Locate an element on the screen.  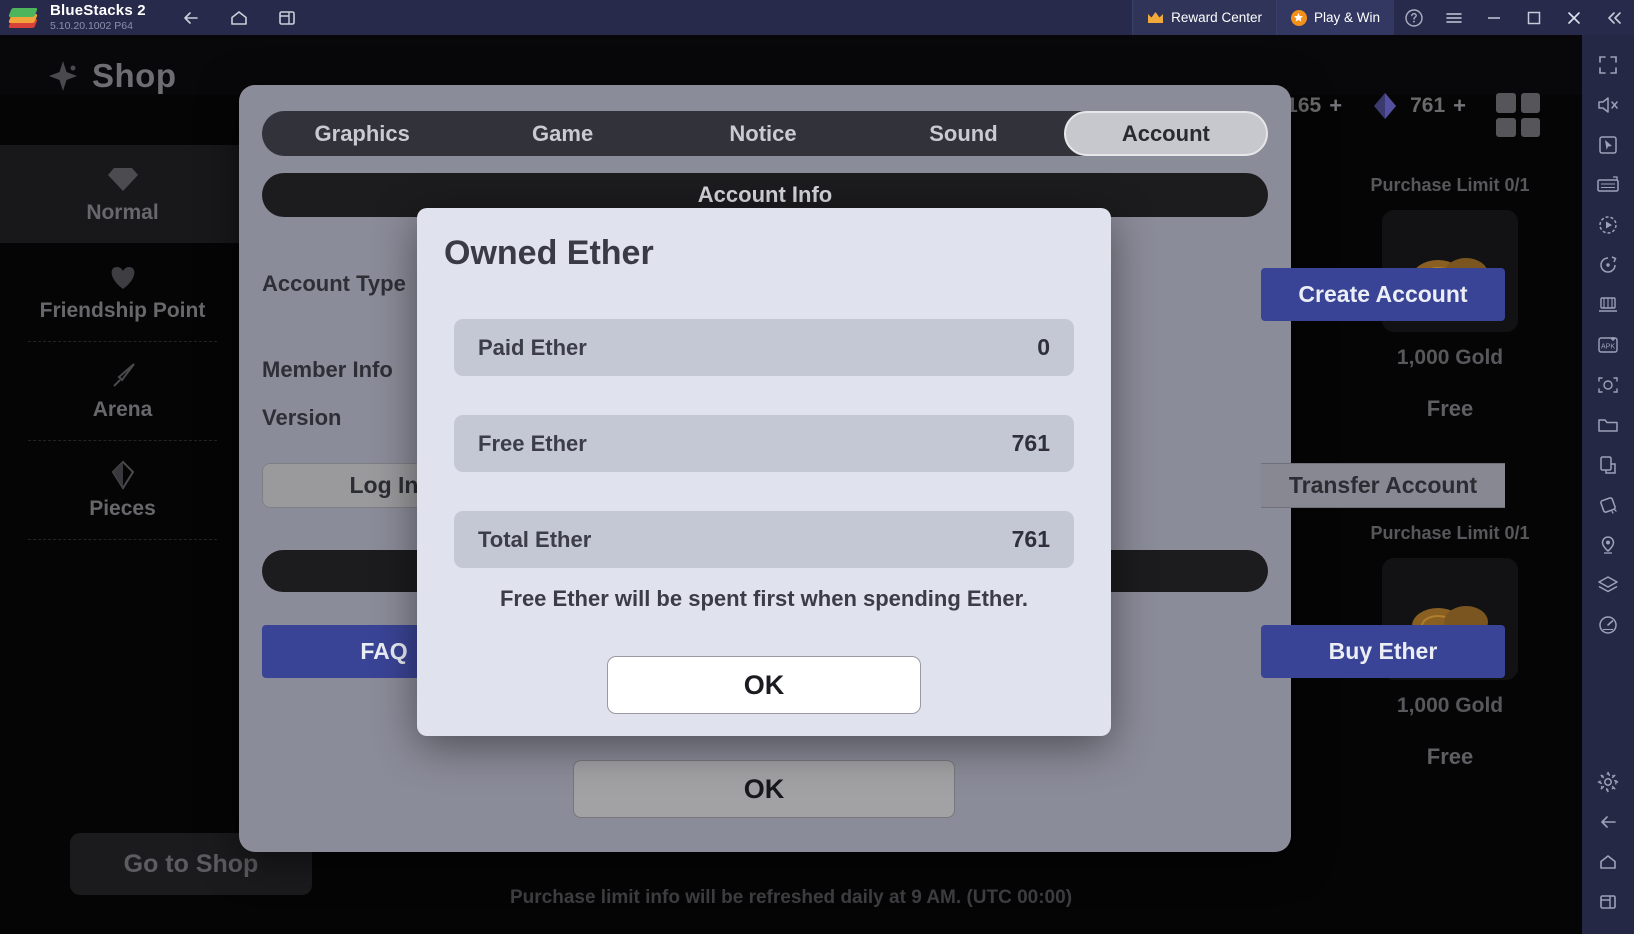
copy-screen-icon is located at coordinates (1608, 465).